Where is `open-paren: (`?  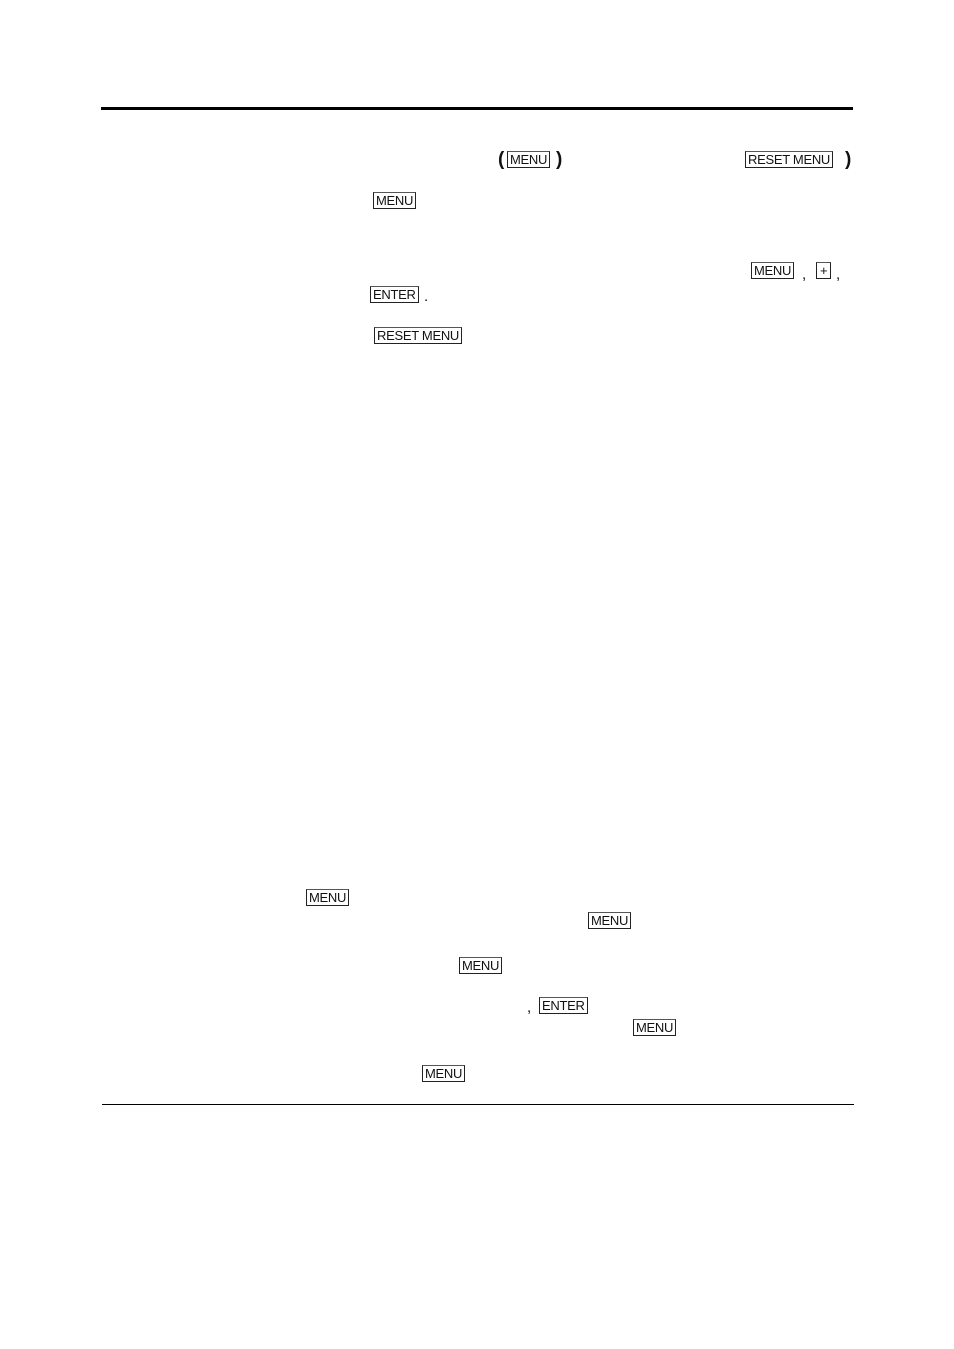
open-paren: ( is located at coordinates (501, 159).